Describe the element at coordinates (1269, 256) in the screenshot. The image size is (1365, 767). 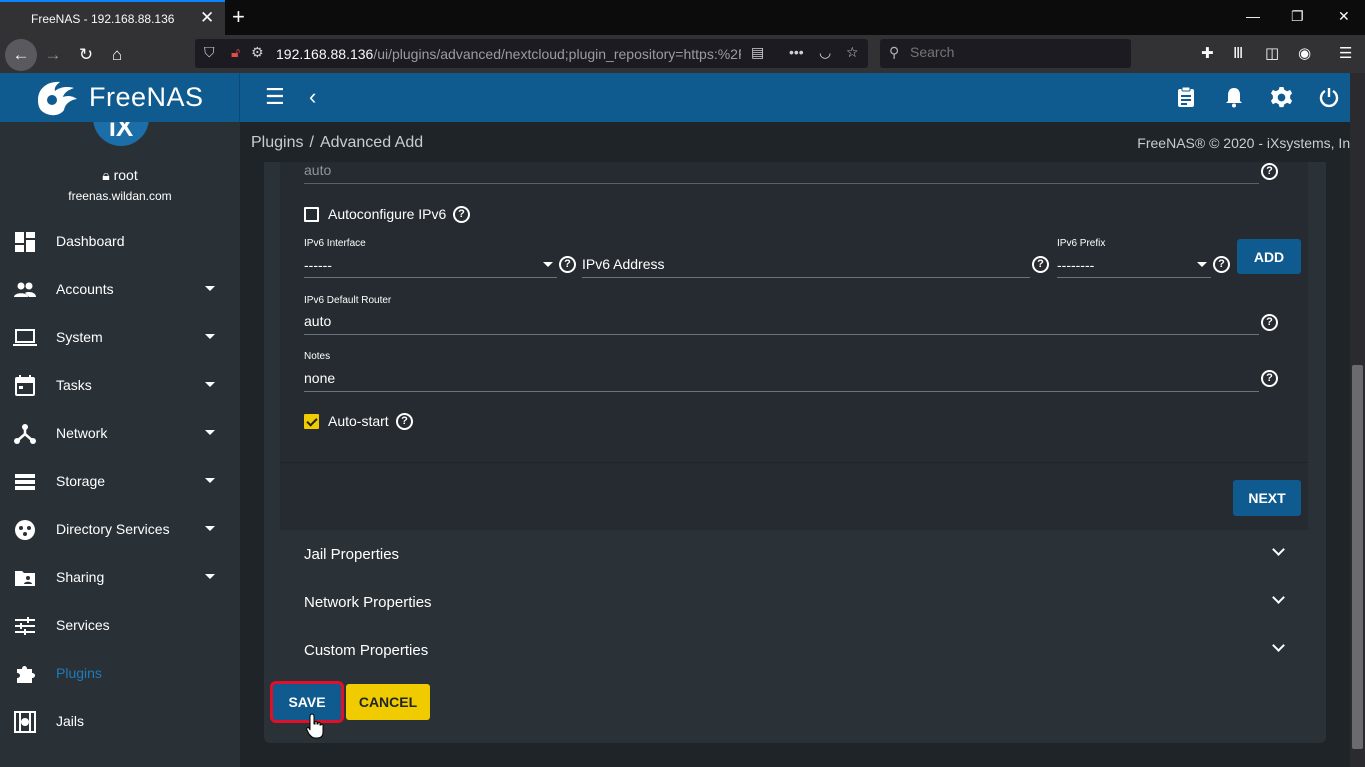
I see `add-ipv6-button: ADD` at that location.